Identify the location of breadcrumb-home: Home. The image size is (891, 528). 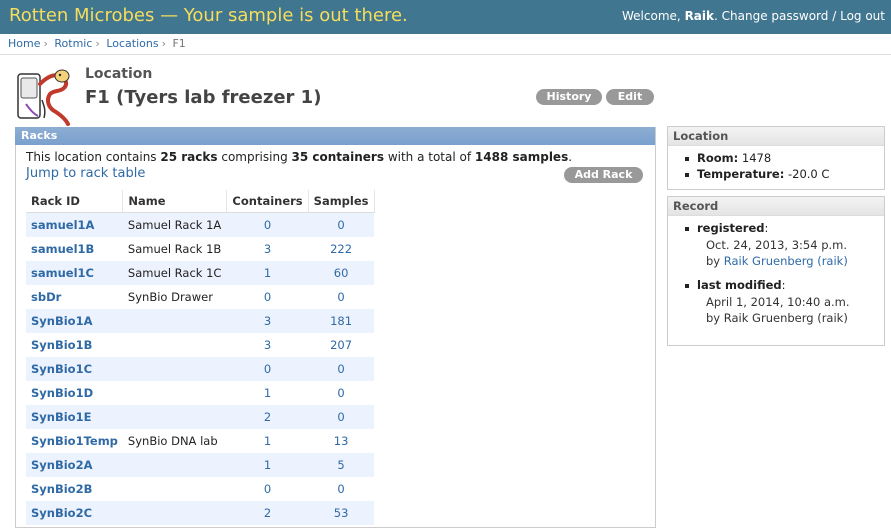
(24, 43).